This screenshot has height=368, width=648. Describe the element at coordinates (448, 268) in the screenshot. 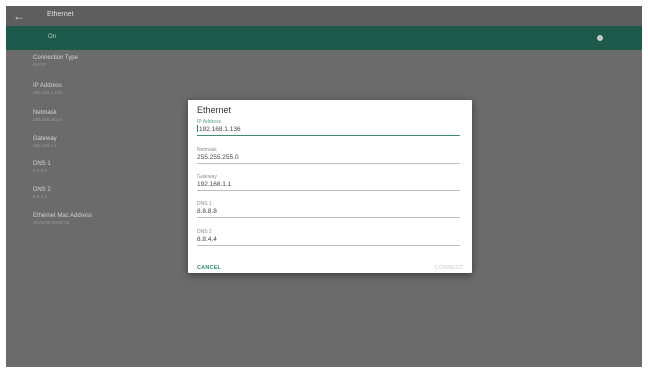

I see `connect-button: CONNECT` at that location.